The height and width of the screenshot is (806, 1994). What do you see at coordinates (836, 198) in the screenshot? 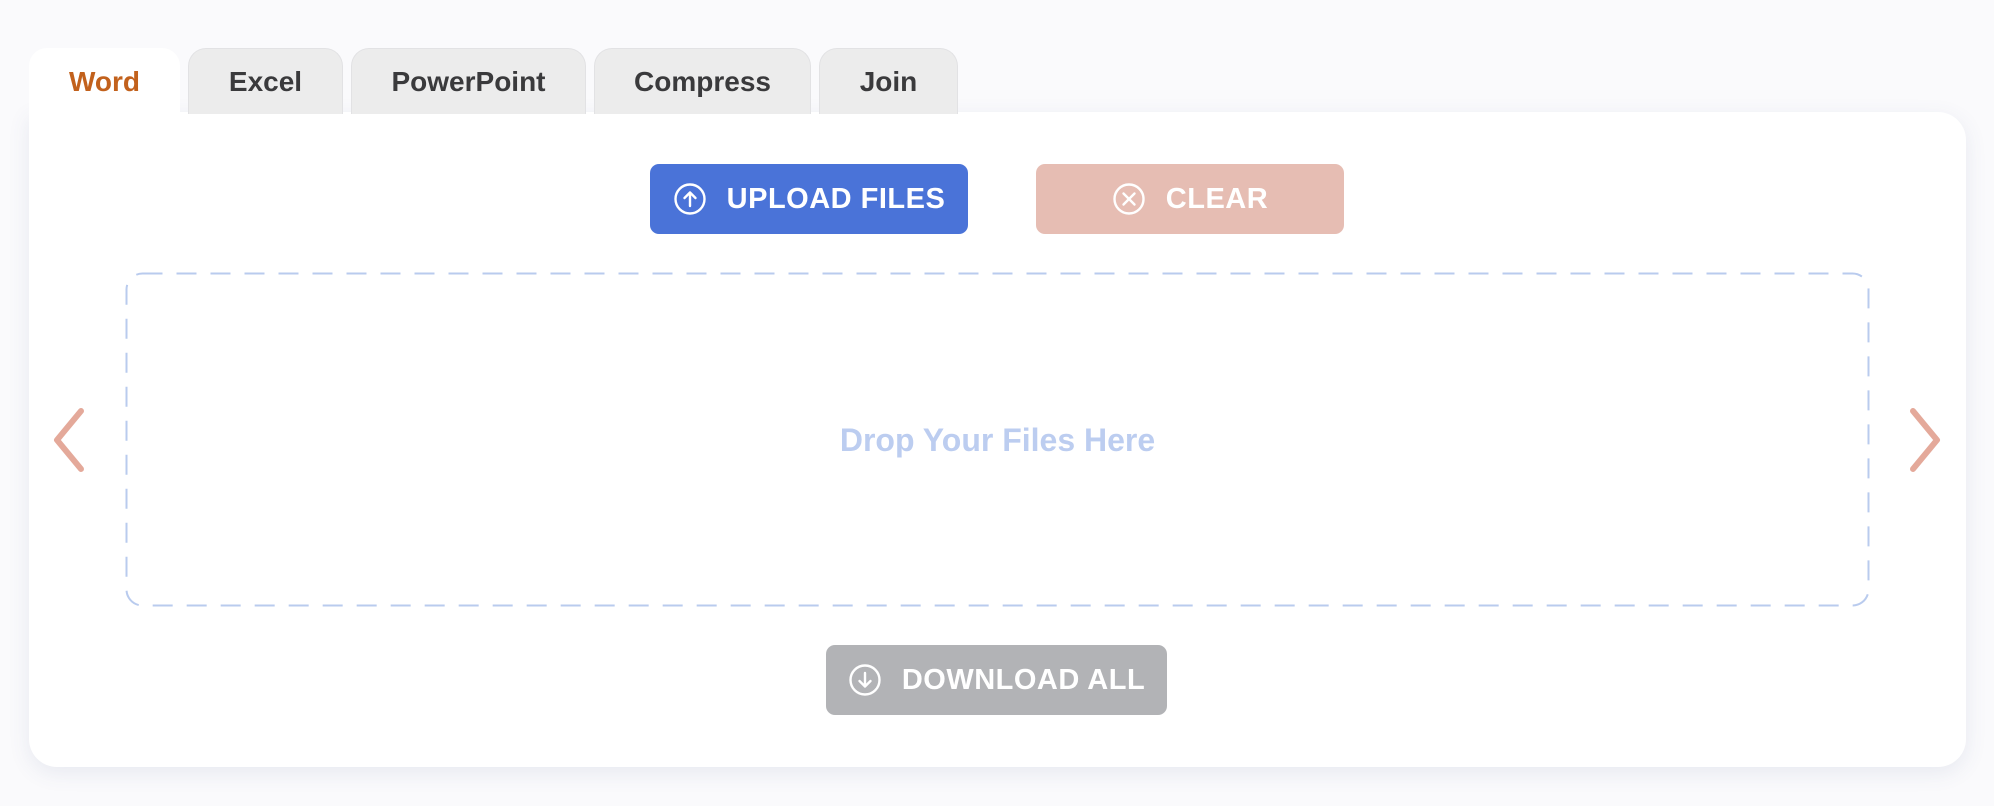
I see `upload-files-label: UPLOAD FILES` at bounding box center [836, 198].